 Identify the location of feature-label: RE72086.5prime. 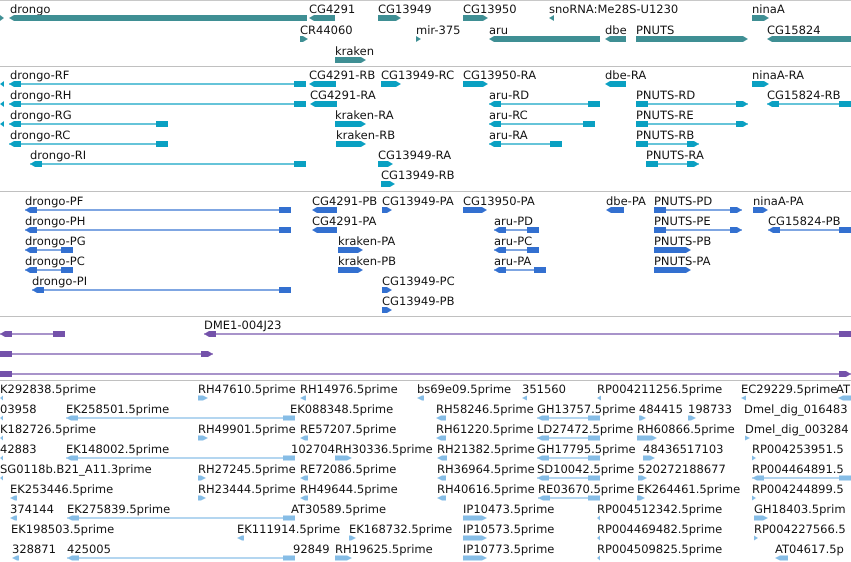
(348, 469).